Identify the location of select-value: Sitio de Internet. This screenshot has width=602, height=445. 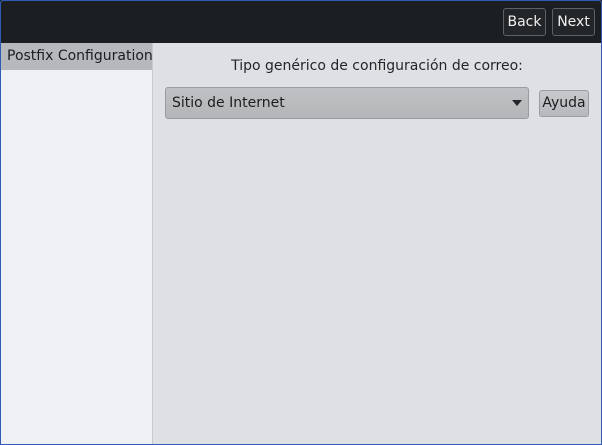
(228, 103).